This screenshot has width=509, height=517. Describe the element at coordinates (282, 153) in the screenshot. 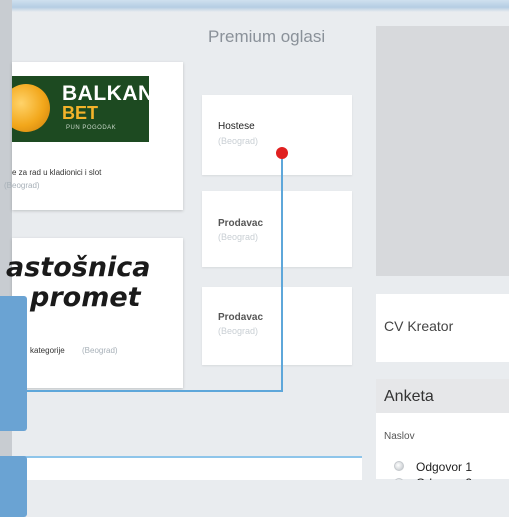

I see `pointer-dot` at that location.